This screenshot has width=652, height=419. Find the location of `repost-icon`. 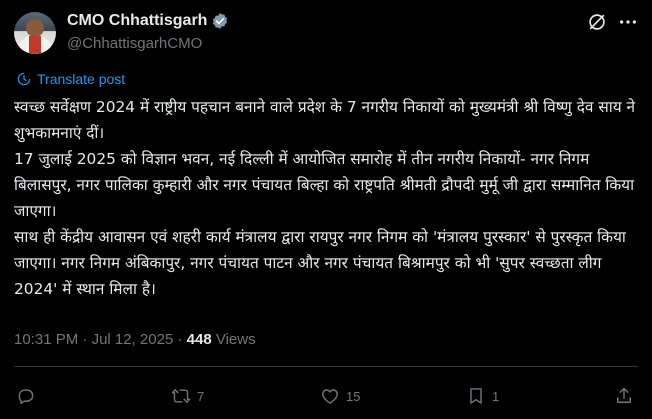

repost-icon is located at coordinates (181, 396).